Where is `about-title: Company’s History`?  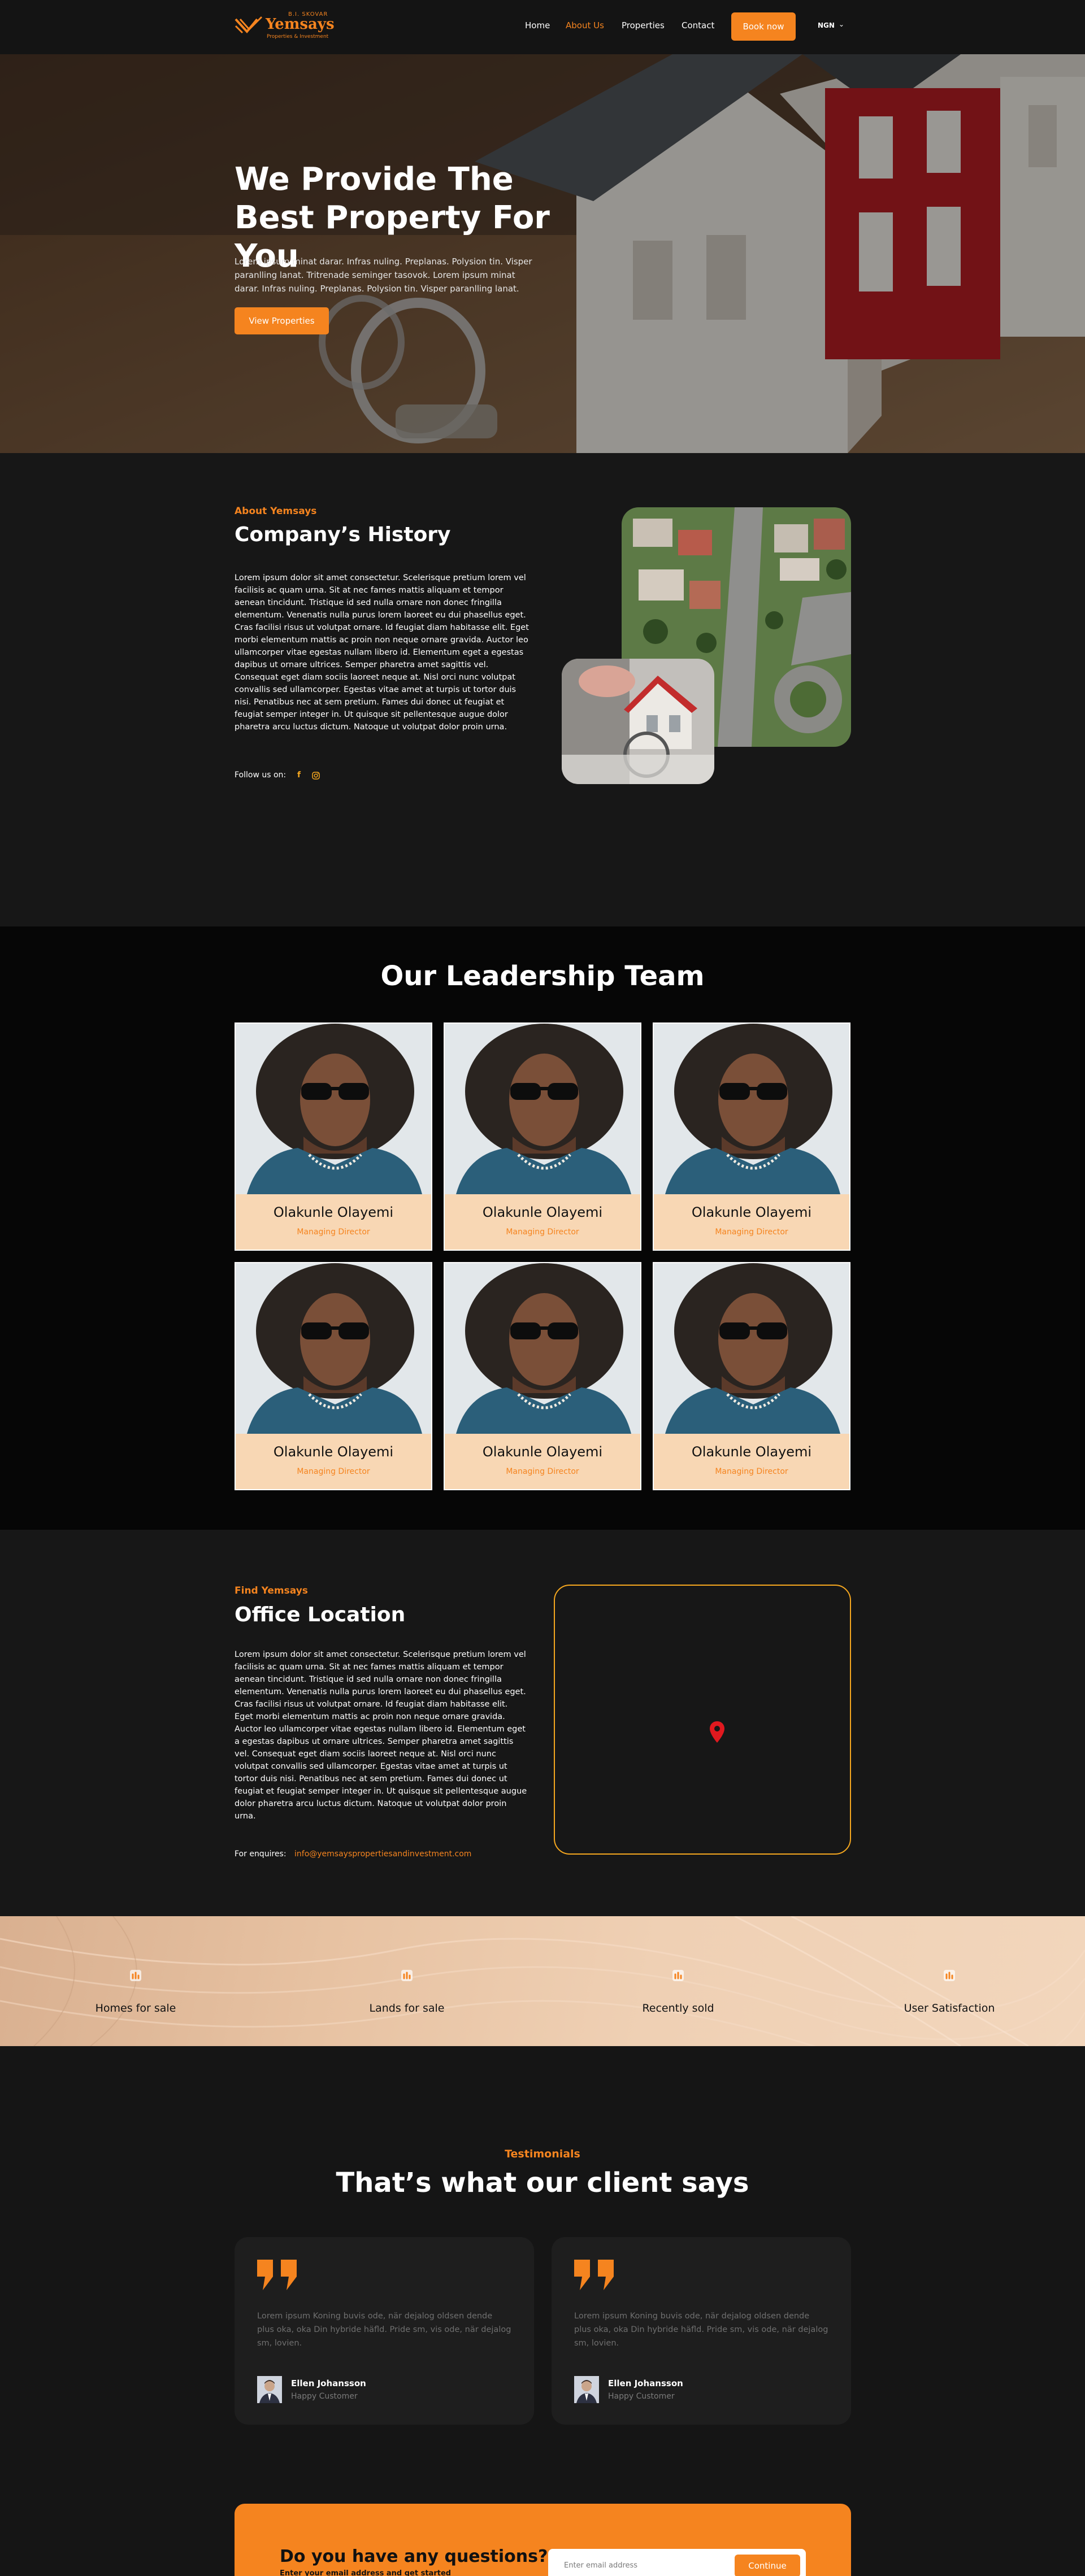
about-title: Company’s History is located at coordinates (343, 534).